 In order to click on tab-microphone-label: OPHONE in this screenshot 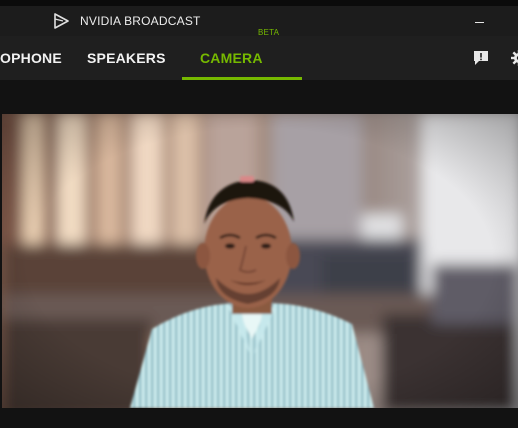, I will do `click(31, 58)`.